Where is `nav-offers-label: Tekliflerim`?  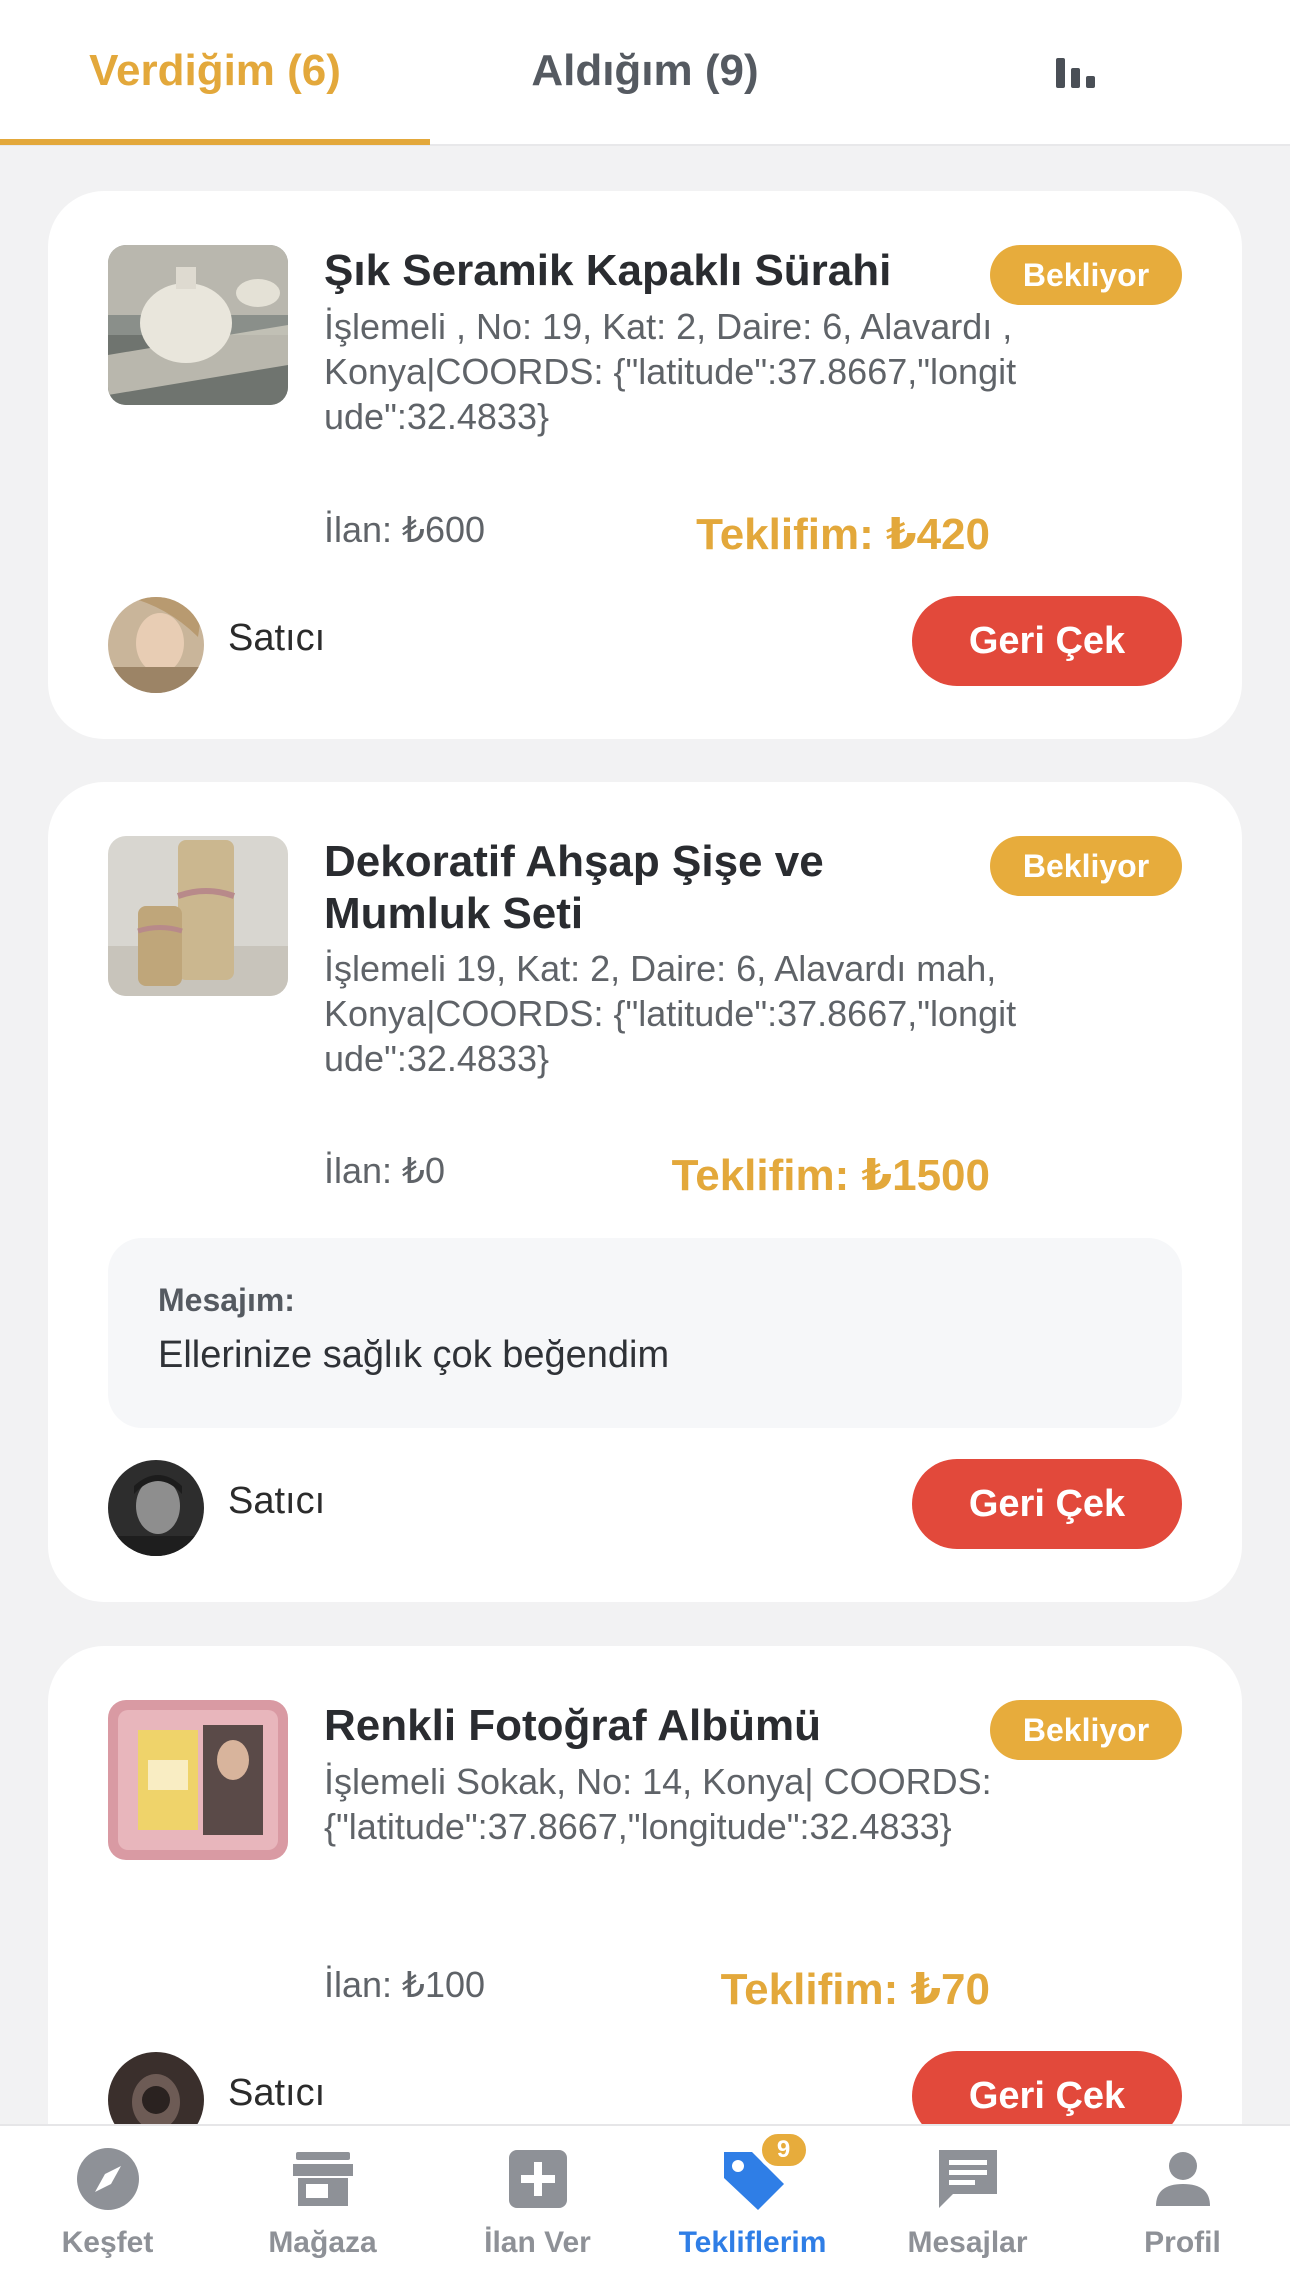
nav-offers-label: Tekliflerim is located at coordinates (752, 2242).